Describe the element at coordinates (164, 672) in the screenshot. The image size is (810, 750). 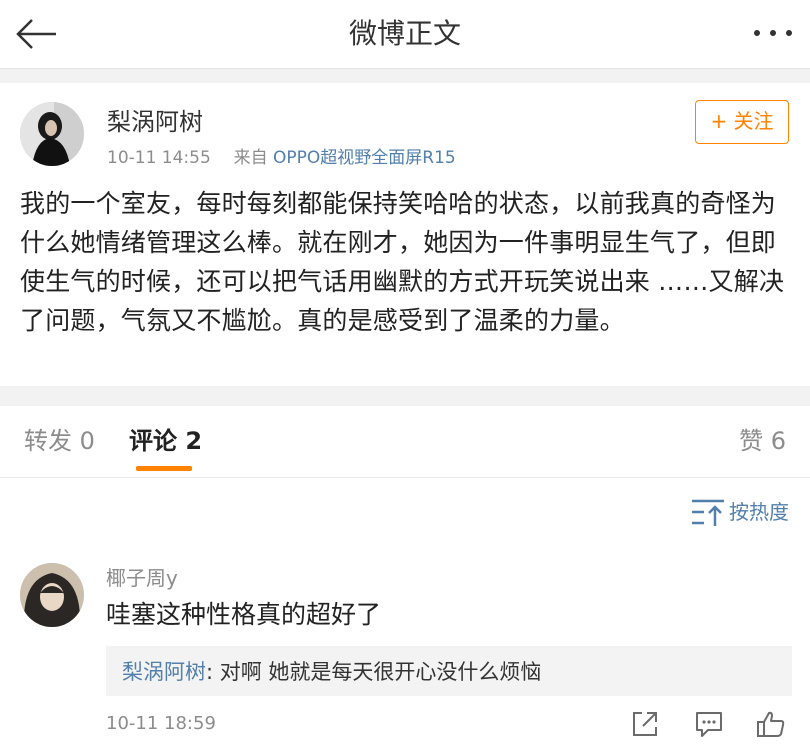
I see `reply-author: 梨涡阿树` at that location.